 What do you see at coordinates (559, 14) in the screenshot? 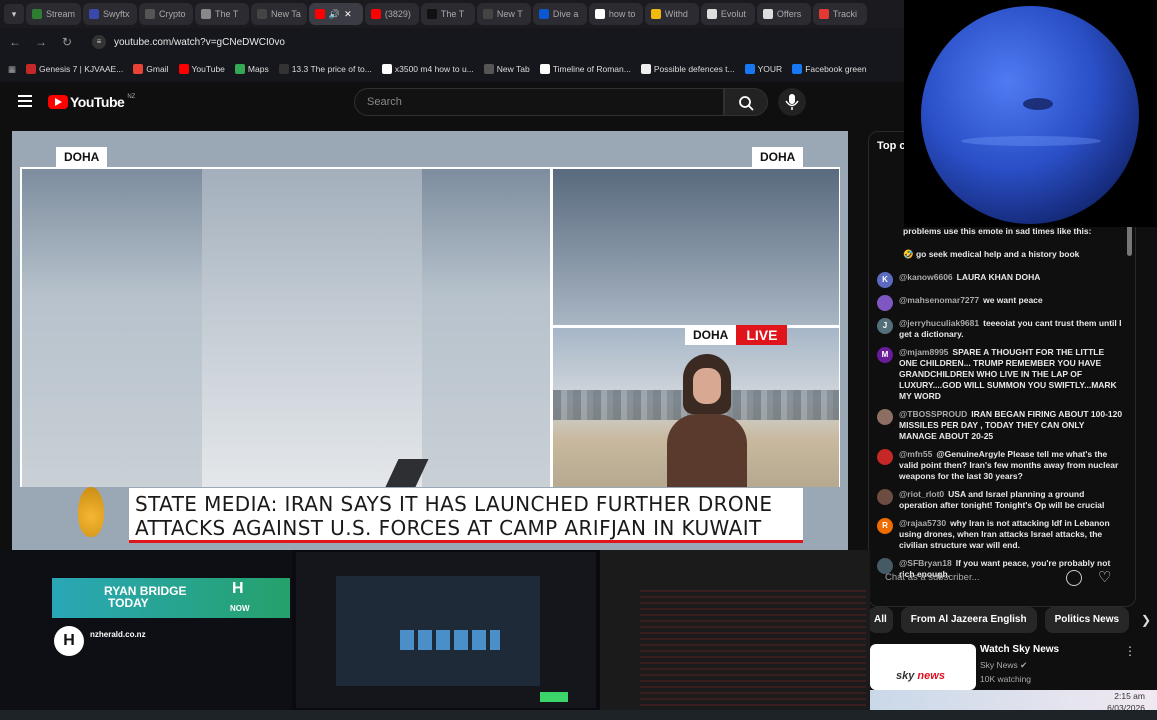
I see `browser-tab: Dive a` at bounding box center [559, 14].